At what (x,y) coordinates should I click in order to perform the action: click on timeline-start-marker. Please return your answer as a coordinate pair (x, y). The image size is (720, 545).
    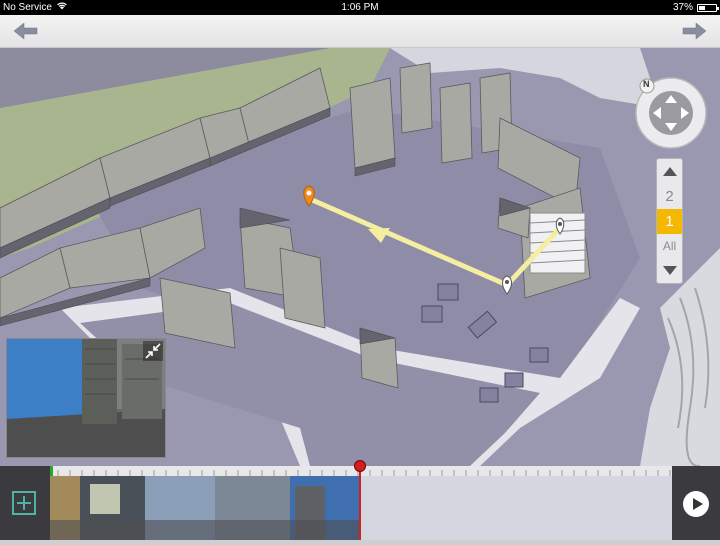
    Looking at the image, I should click on (51, 471).